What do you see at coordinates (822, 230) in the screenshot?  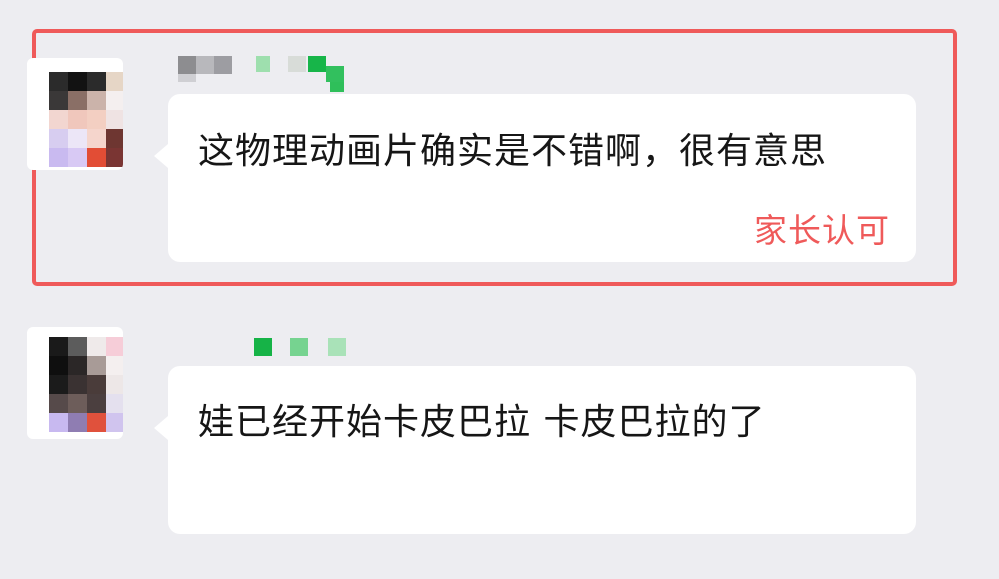 I see `approval-label: 家长认可` at bounding box center [822, 230].